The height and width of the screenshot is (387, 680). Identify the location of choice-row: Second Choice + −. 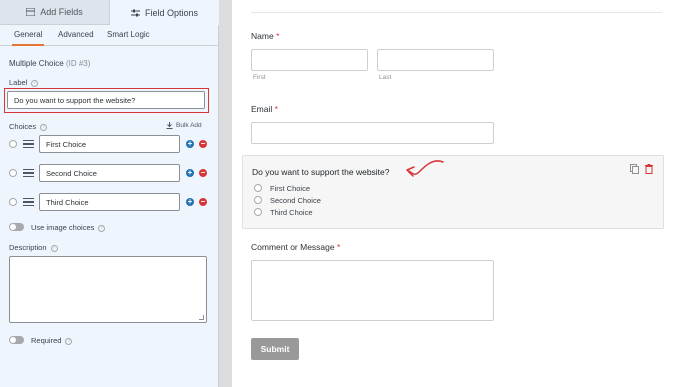
(109, 173).